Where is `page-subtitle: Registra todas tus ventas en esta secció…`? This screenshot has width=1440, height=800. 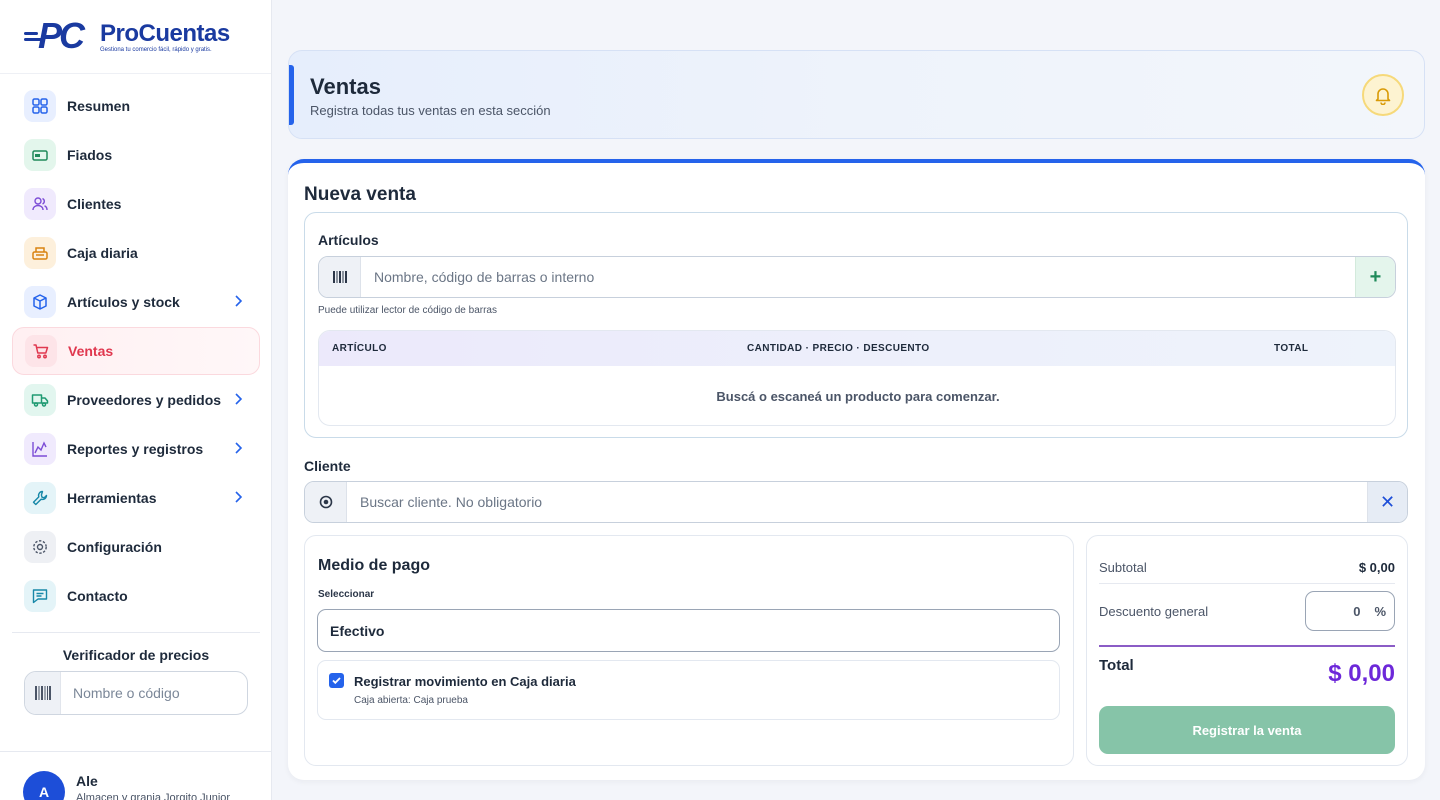
page-subtitle: Registra todas tus ventas en esta secció… is located at coordinates (430, 110).